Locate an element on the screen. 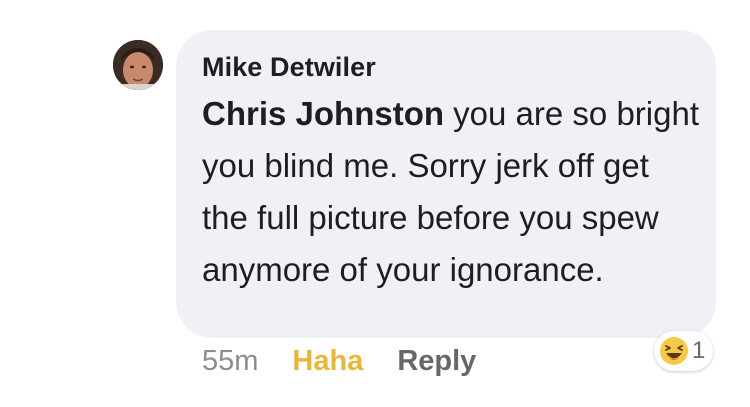  reaction-count: 1 is located at coordinates (699, 350).